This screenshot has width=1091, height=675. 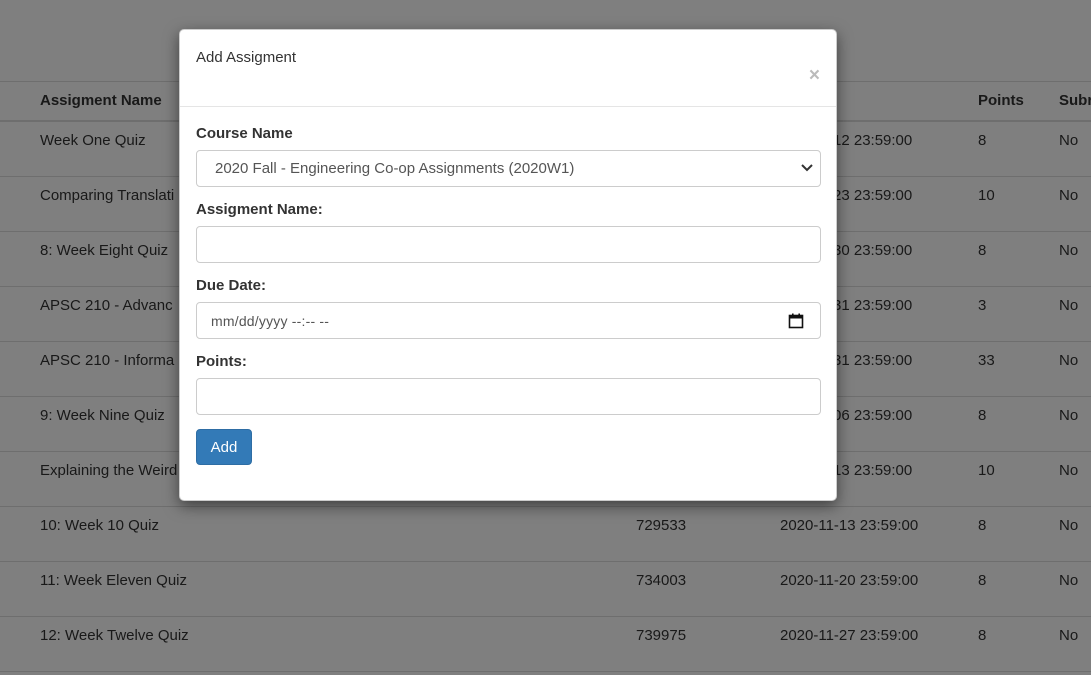 What do you see at coordinates (244, 133) in the screenshot?
I see `course-label: Course Name` at bounding box center [244, 133].